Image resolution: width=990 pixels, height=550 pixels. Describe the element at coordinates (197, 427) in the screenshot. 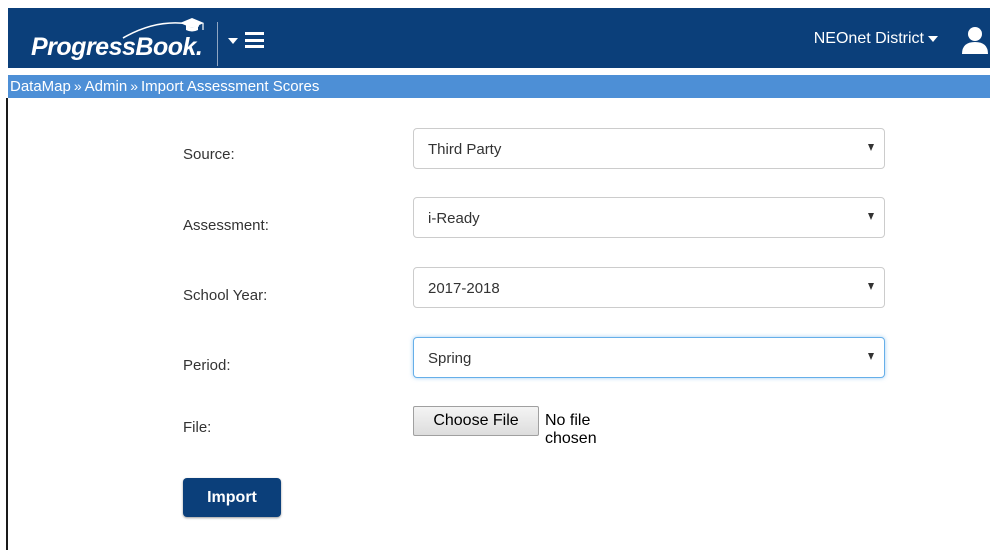

I see `file-label: File:` at that location.